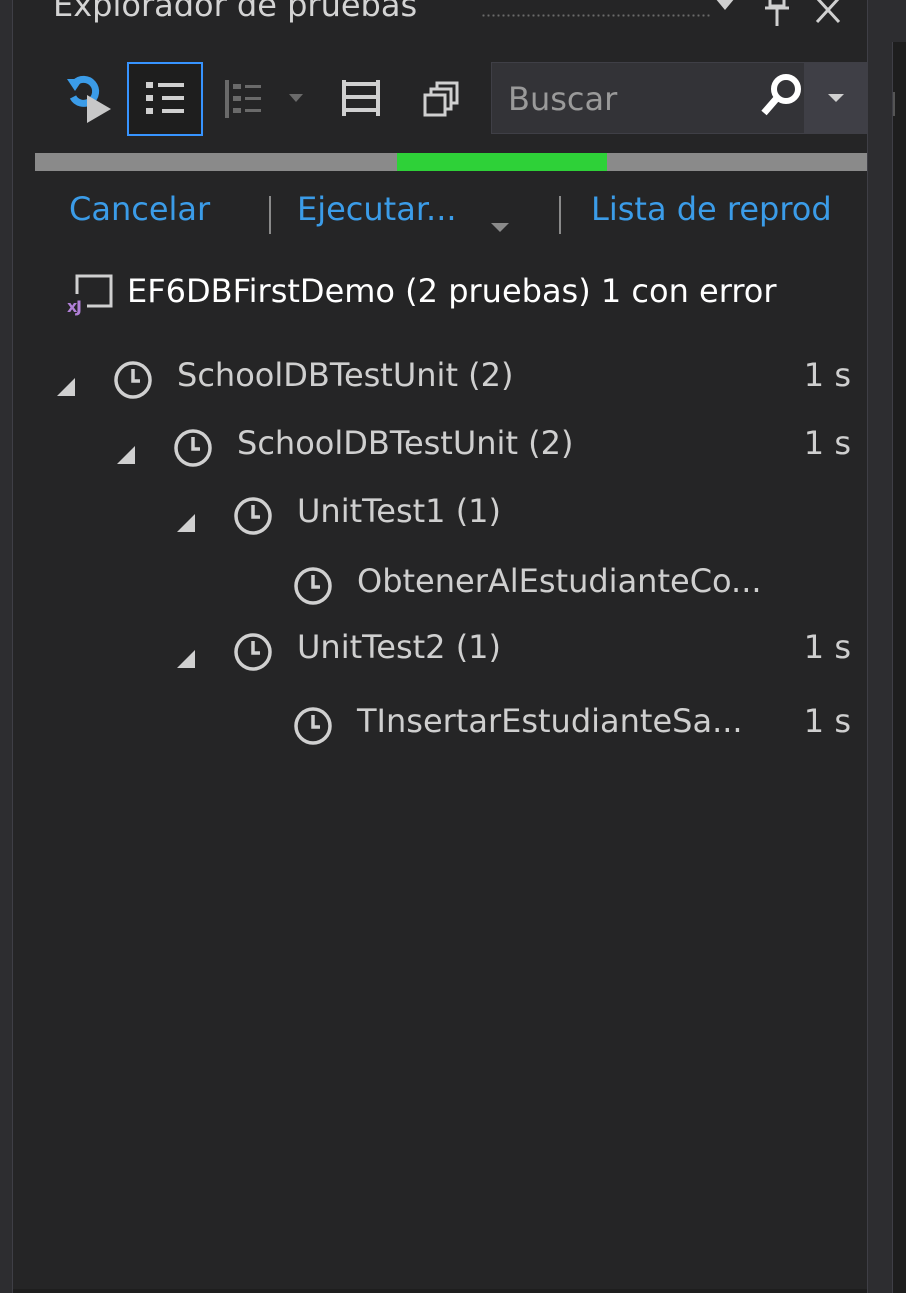 Image resolution: width=906 pixels, height=1293 pixels. What do you see at coordinates (596, 16) in the screenshot?
I see `title-grip` at bounding box center [596, 16].